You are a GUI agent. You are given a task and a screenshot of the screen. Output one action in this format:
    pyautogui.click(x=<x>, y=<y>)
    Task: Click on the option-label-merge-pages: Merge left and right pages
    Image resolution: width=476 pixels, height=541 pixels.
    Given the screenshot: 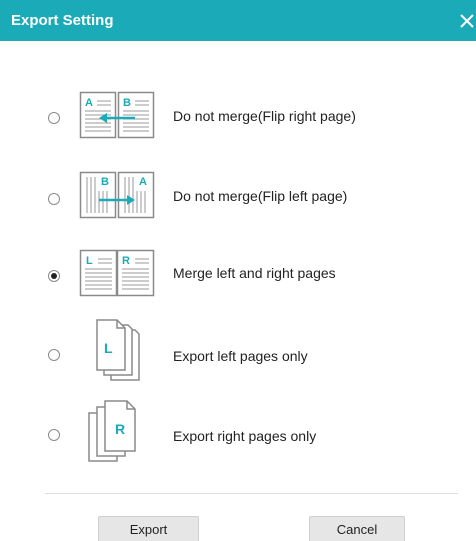 What is the action you would take?
    pyautogui.click(x=254, y=273)
    